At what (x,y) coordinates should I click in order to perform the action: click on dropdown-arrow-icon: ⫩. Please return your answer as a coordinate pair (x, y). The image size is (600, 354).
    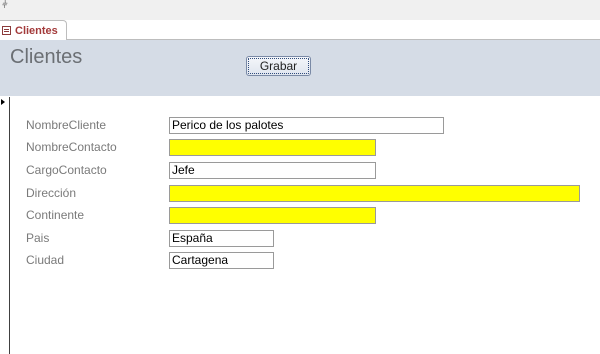
    Looking at the image, I should click on (5, 5).